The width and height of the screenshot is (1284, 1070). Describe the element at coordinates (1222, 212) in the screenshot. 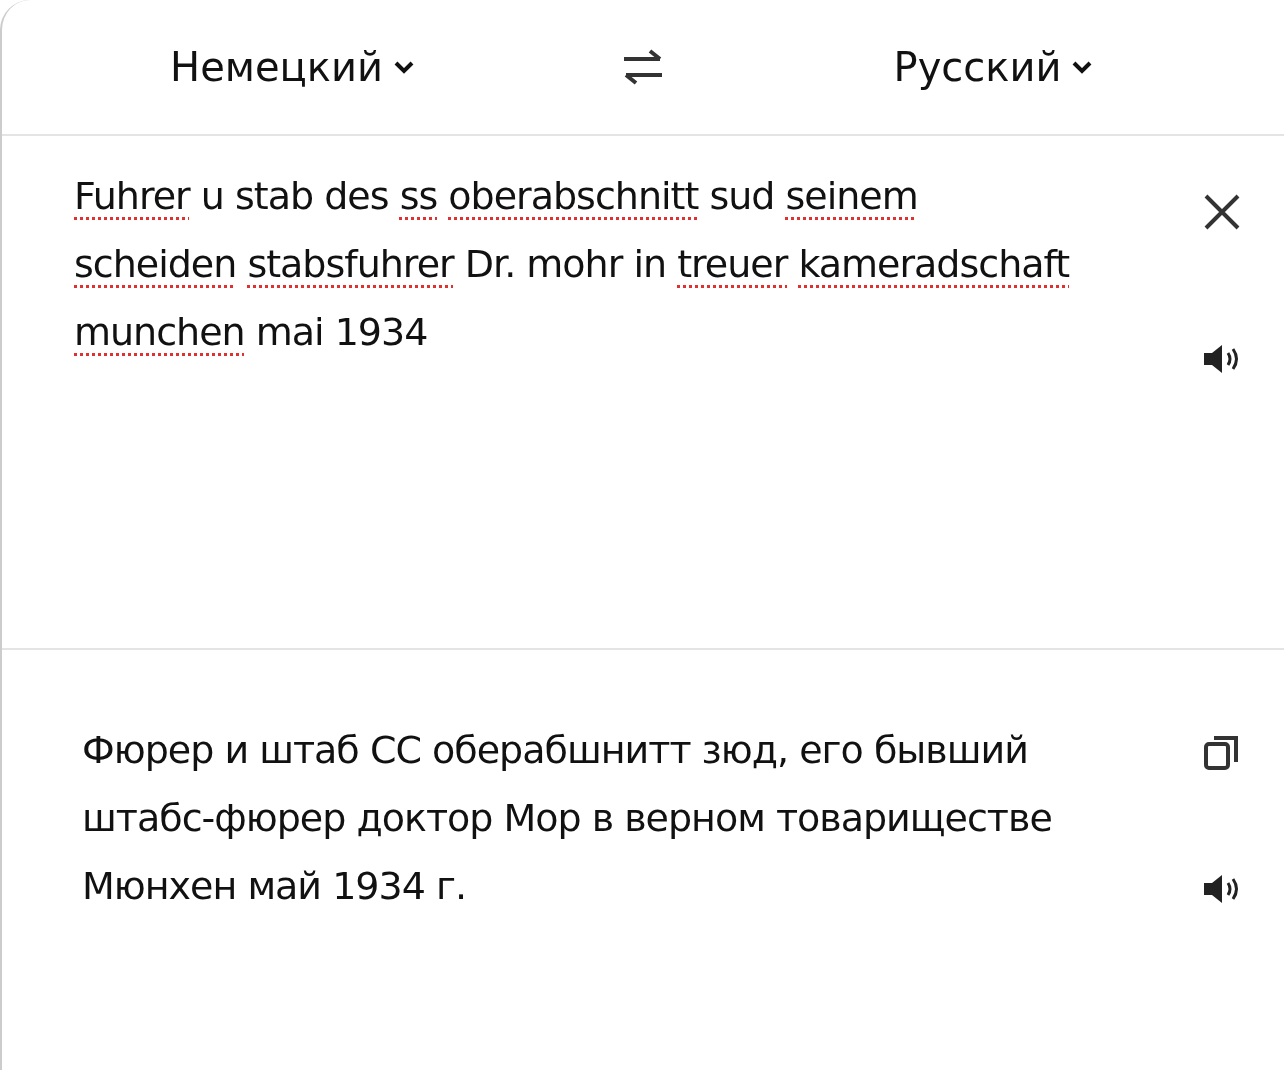

I see `close-icon` at that location.